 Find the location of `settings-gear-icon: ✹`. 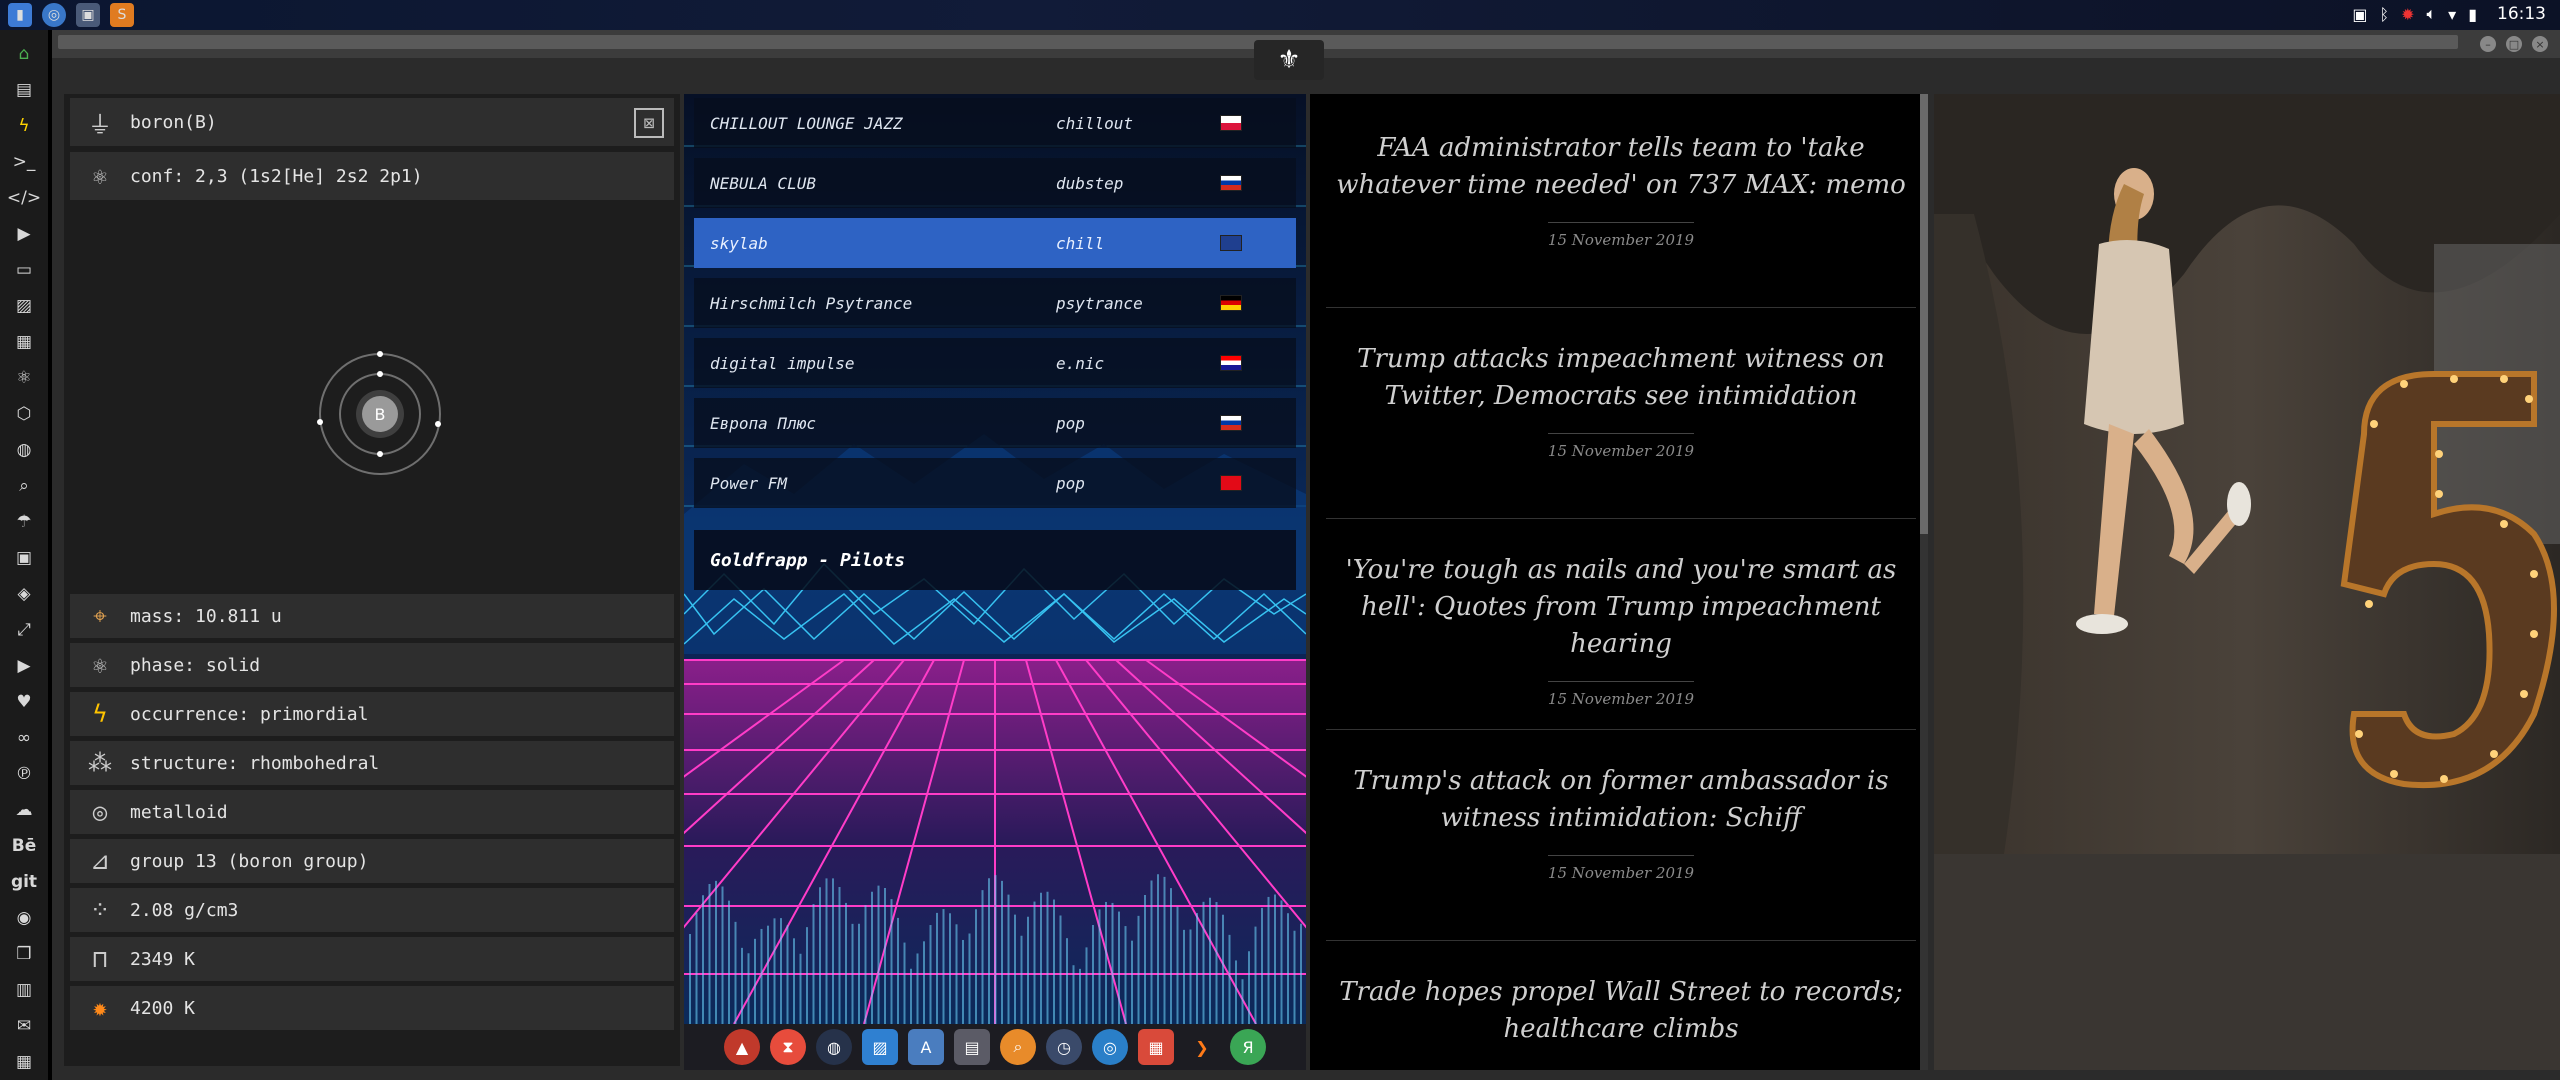

settings-gear-icon: ✹ is located at coordinates (2407, 14).